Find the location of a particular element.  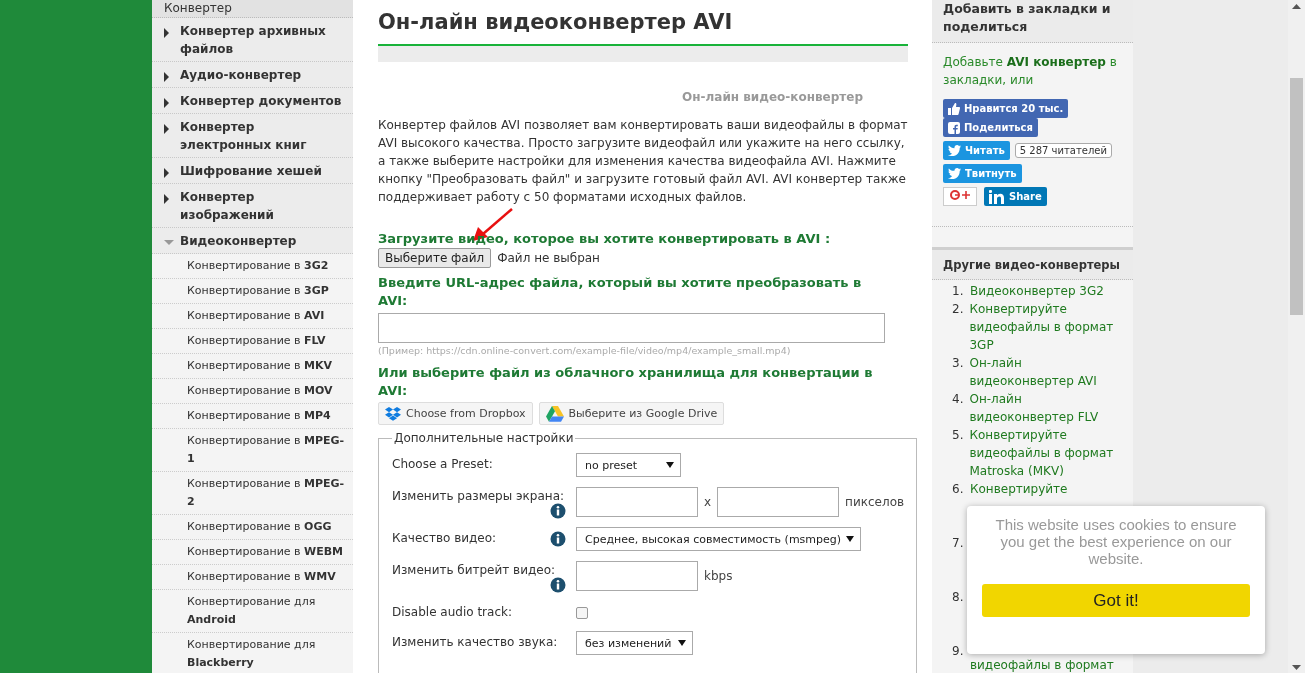

related-header: Другие видео-конвертеры is located at coordinates (1032, 263).